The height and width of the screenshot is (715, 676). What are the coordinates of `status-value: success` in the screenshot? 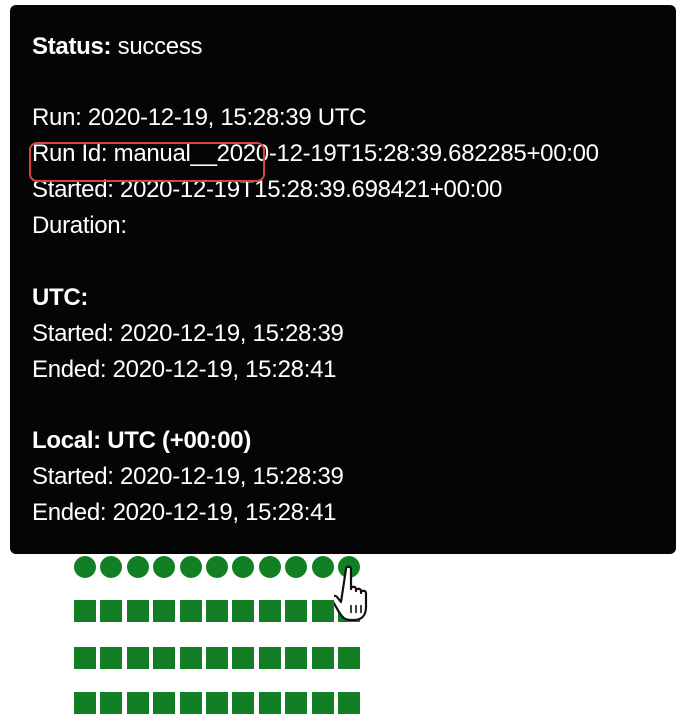 It's located at (160, 46).